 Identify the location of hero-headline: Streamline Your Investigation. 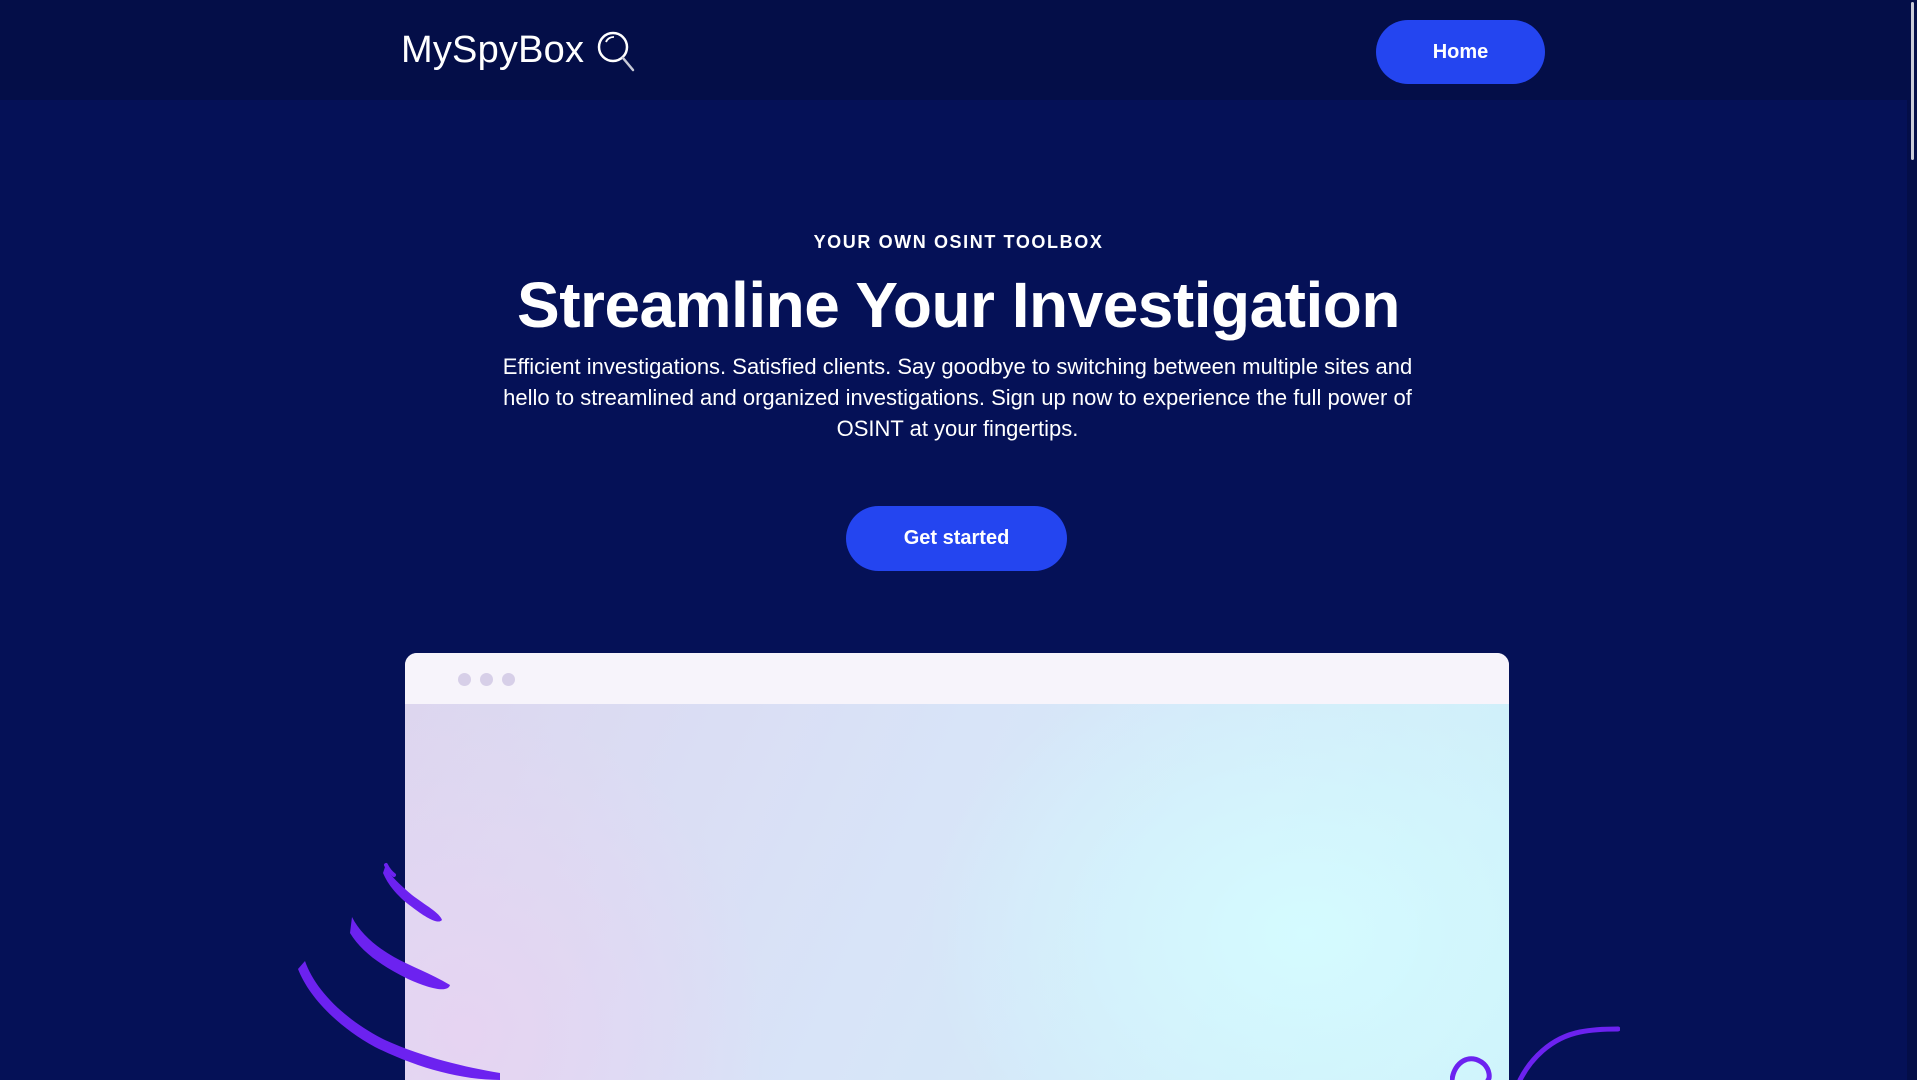
(958, 305).